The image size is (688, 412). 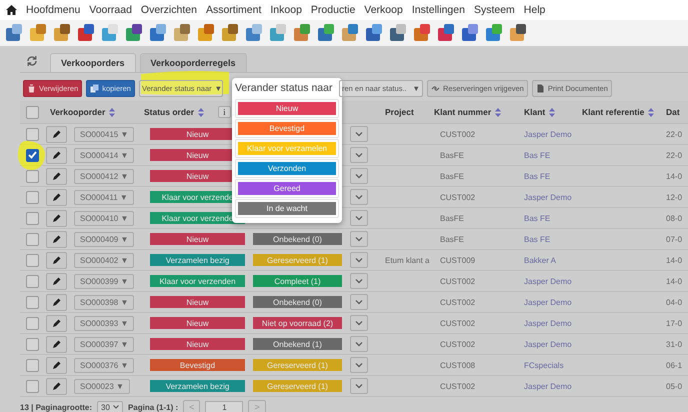 I want to click on order-dropdown: SO000411 ▼, so click(x=104, y=197).